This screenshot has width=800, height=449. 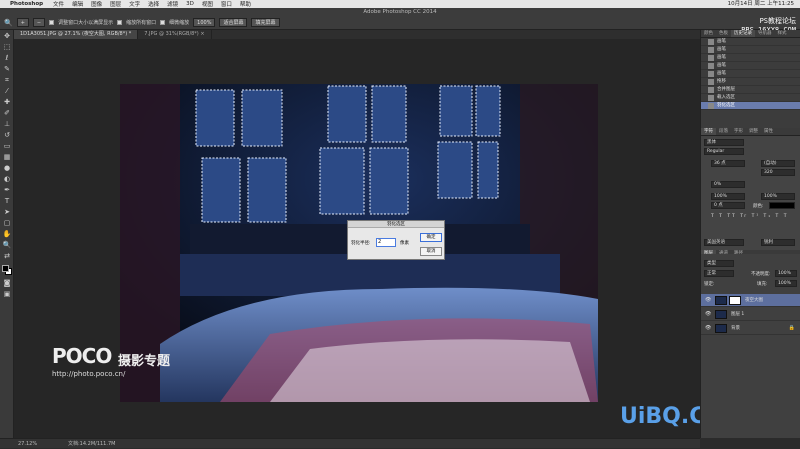 What do you see at coordinates (719, 273) in the screenshot?
I see `blend-mode-select: 正常` at bounding box center [719, 273].